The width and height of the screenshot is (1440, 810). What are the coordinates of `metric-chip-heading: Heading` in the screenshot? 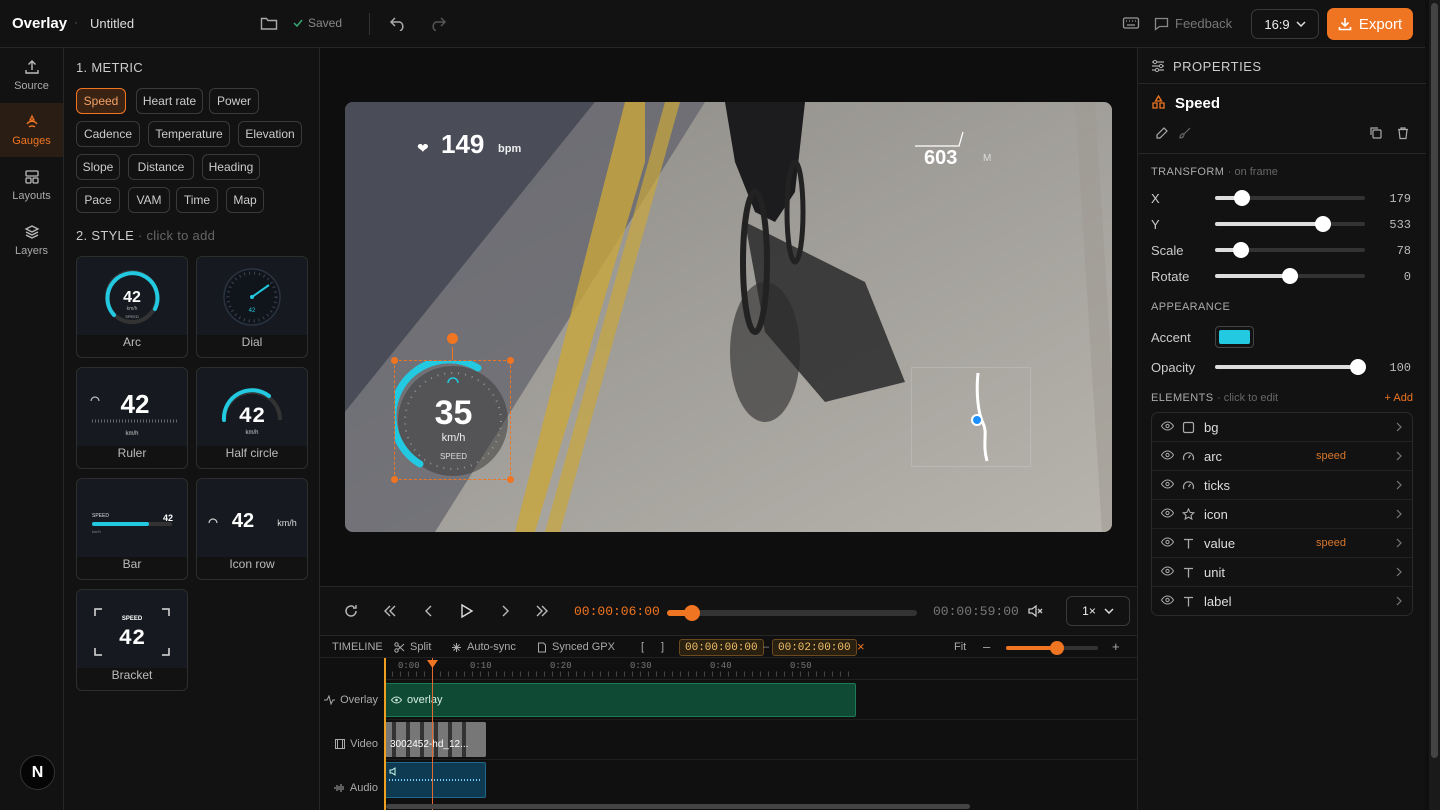 It's located at (231, 167).